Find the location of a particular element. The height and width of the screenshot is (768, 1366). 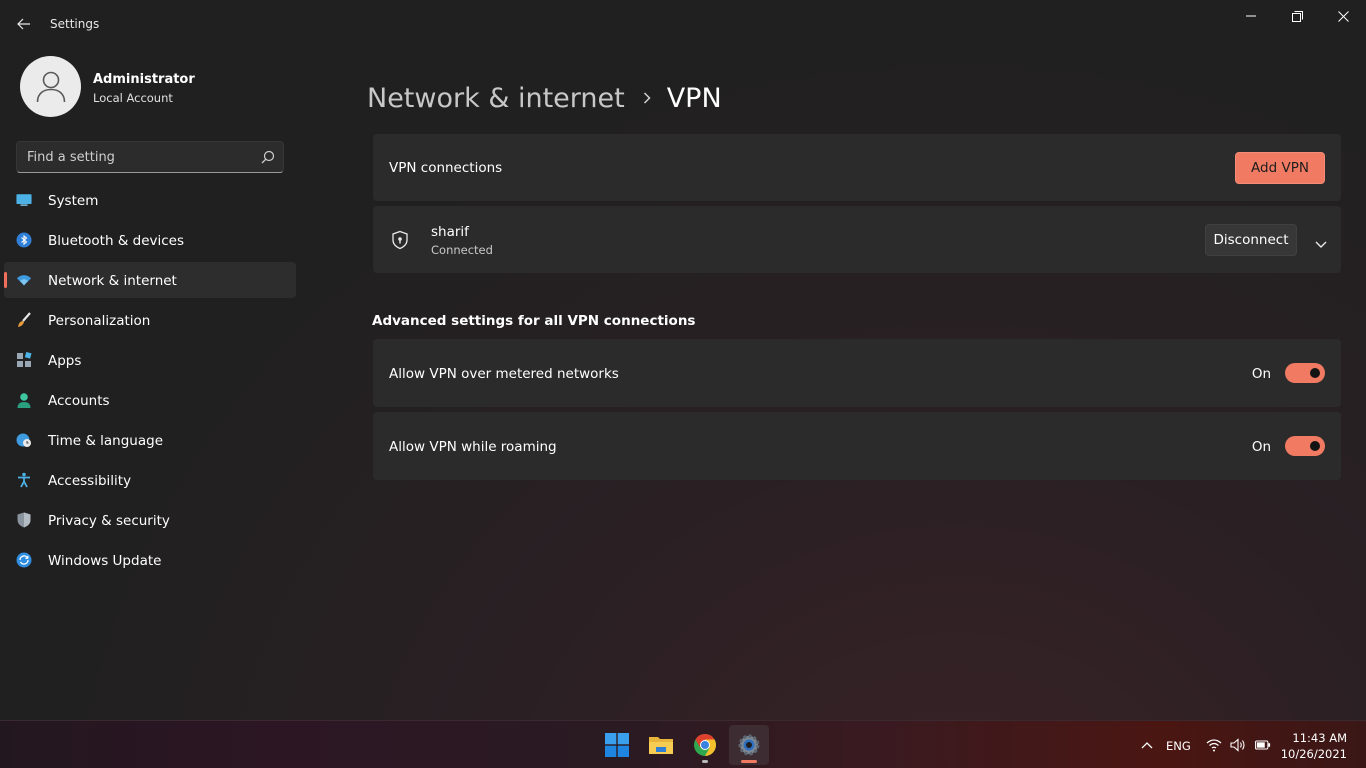

app-active-indicator is located at coordinates (749, 761).